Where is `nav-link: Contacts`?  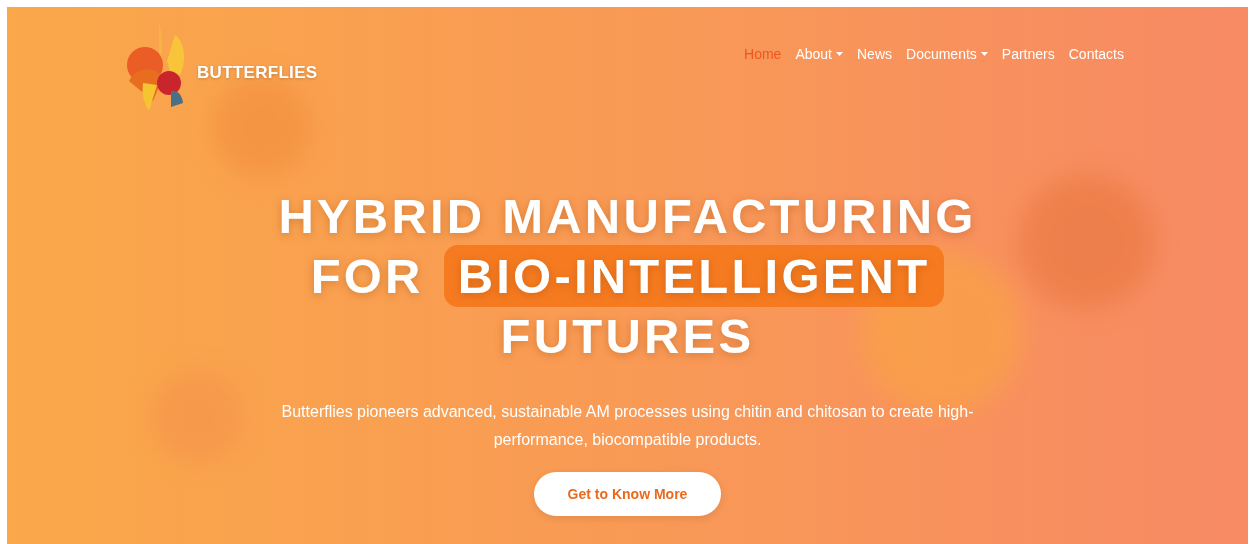 nav-link: Contacts is located at coordinates (1096, 54).